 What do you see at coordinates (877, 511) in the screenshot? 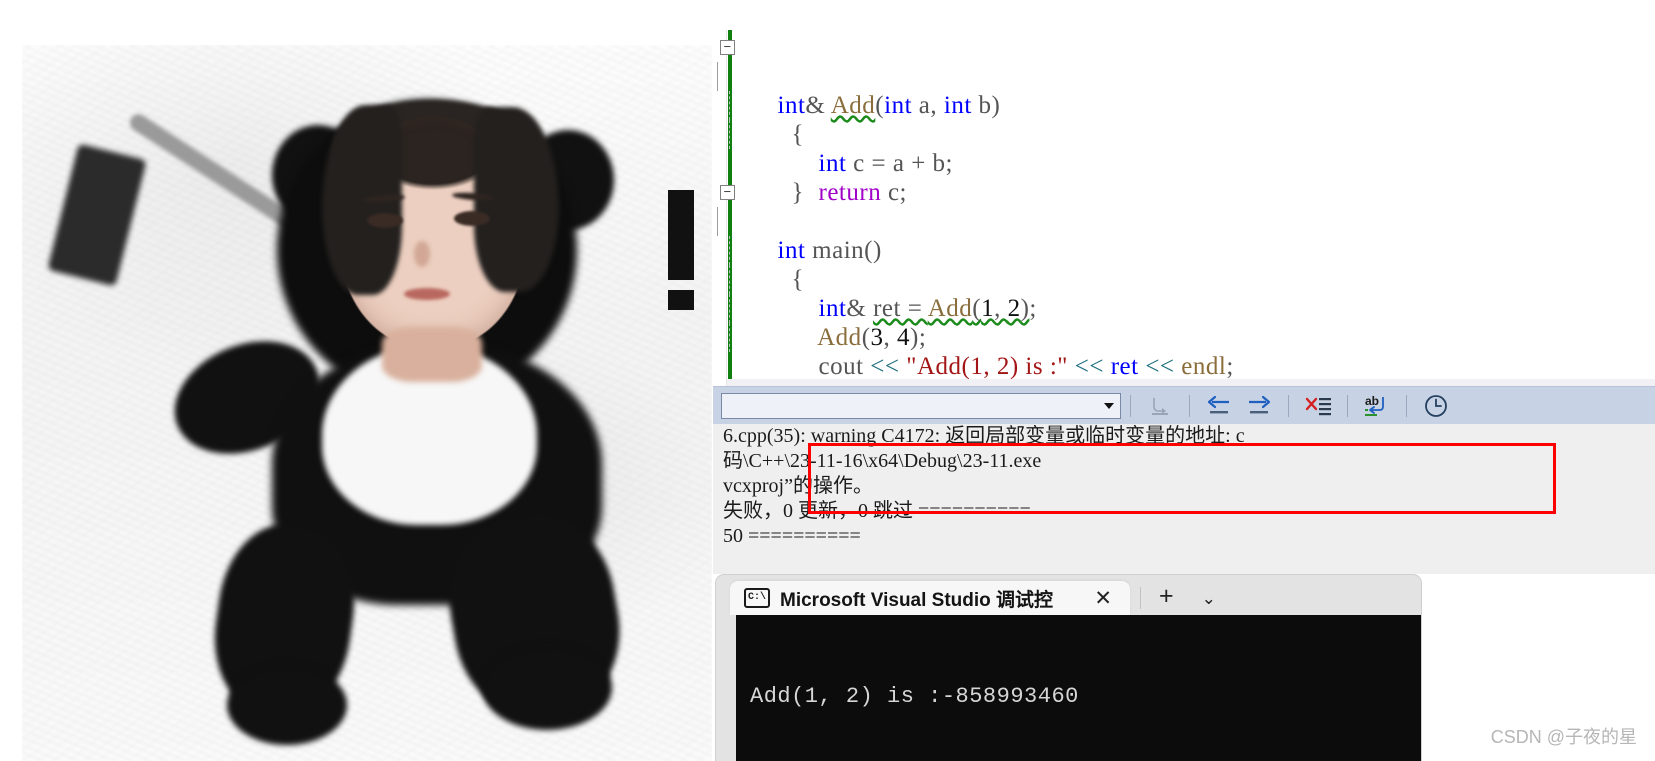
I see `output-line: 失败，0 更新，0 跳过 ==========` at bounding box center [877, 511].